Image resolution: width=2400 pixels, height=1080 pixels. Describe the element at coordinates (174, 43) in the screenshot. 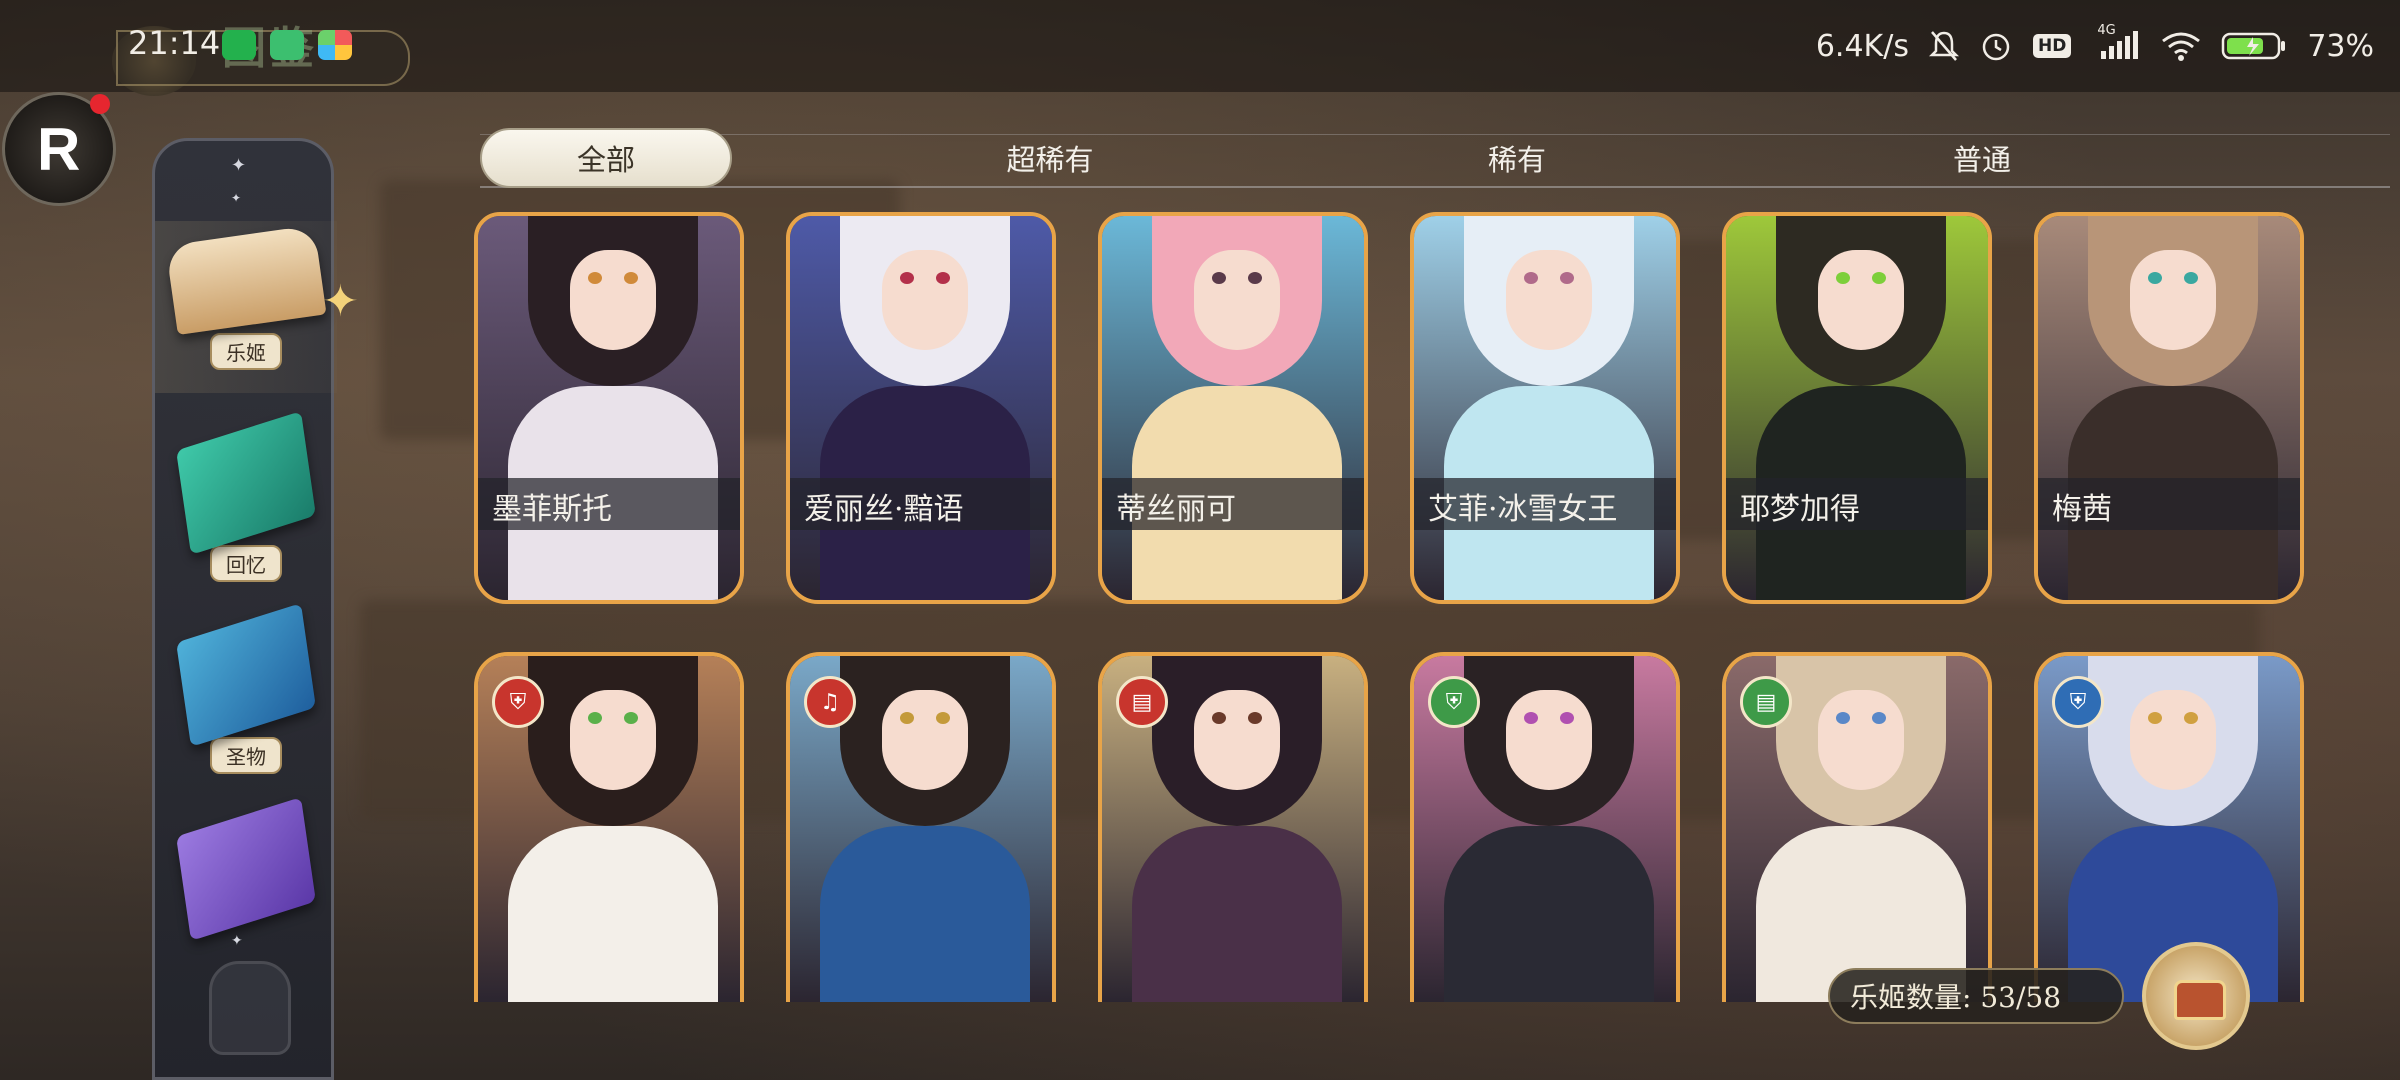

I see `clock-time: 21:14` at that location.